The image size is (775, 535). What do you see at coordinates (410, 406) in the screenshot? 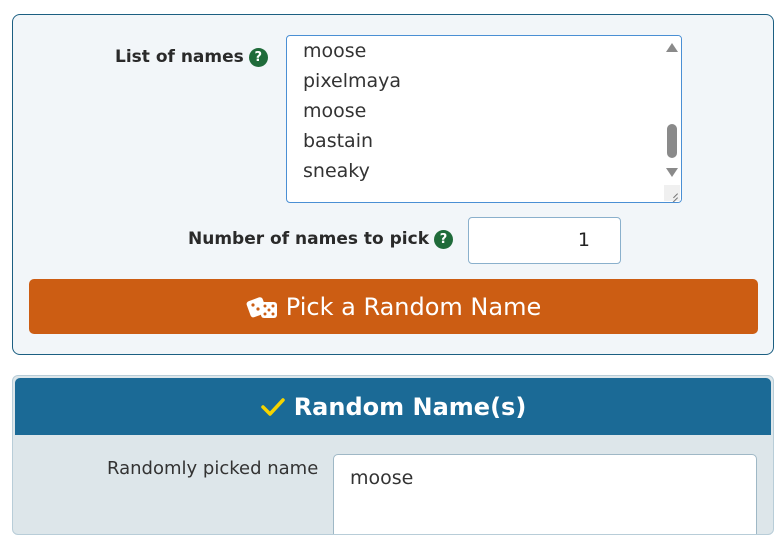
I see `result-title: Random Name(s)` at bounding box center [410, 406].